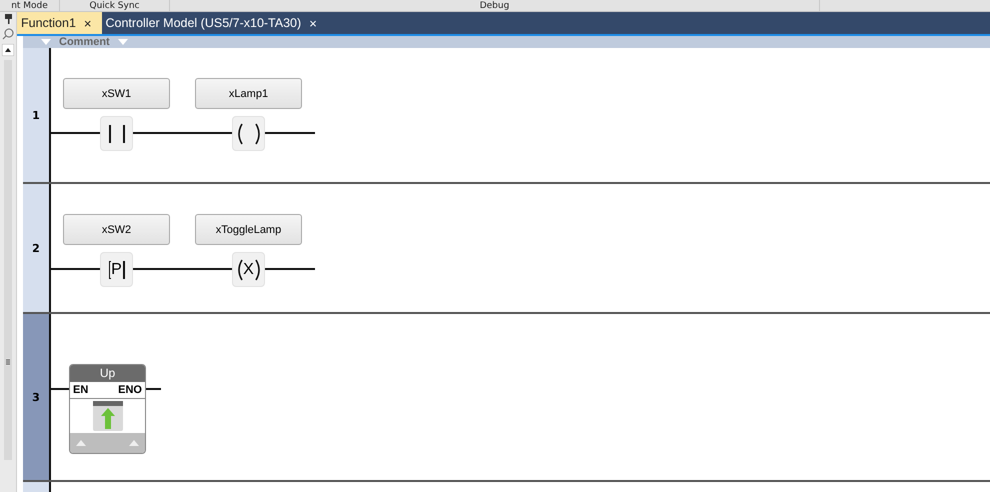 This screenshot has height=492, width=990. What do you see at coordinates (115, 5) in the screenshot?
I see `menu-tab: Quick Sync` at bounding box center [115, 5].